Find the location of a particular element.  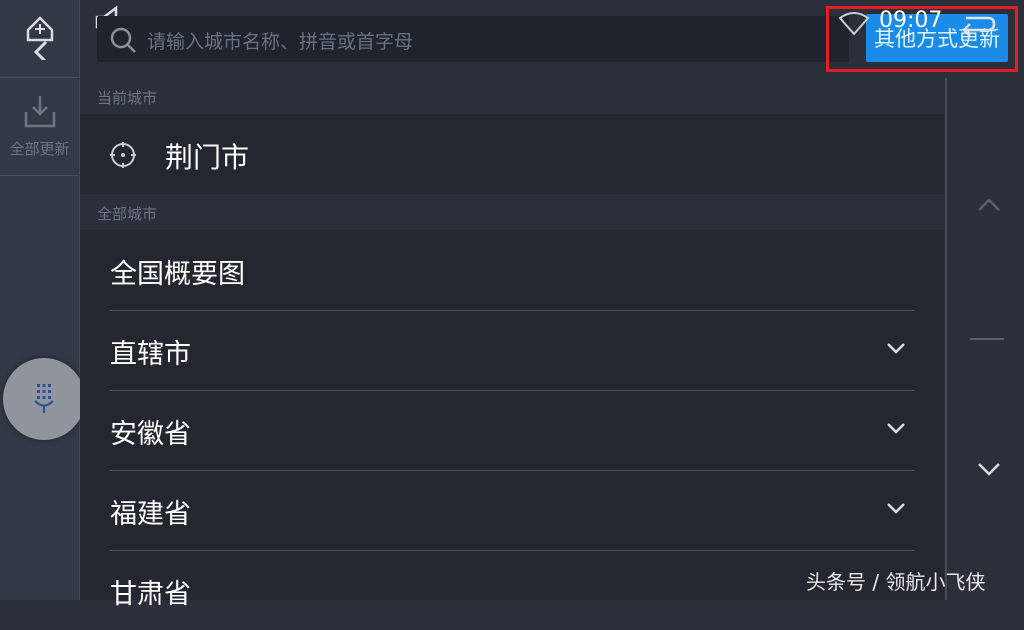

update-all-label: 全部更新 is located at coordinates (39, 149).